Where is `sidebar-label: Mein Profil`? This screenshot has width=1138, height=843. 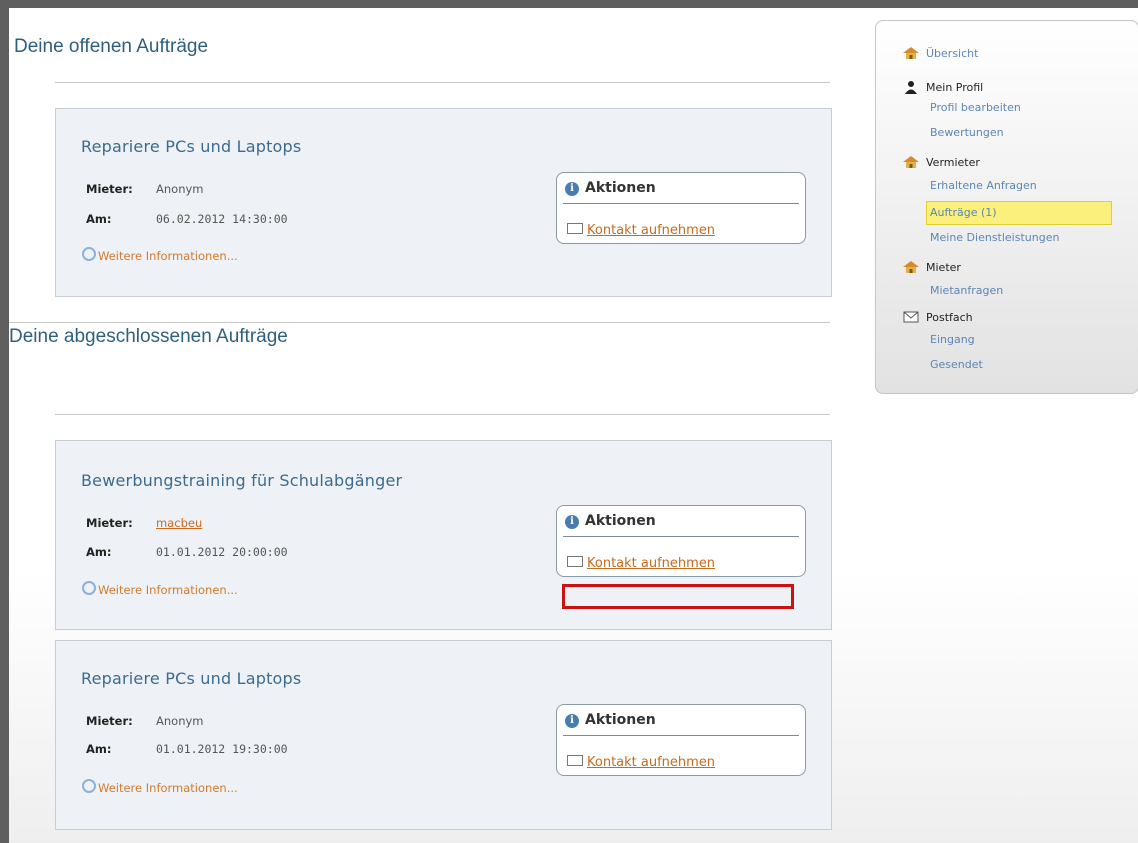 sidebar-label: Mein Profil is located at coordinates (955, 87).